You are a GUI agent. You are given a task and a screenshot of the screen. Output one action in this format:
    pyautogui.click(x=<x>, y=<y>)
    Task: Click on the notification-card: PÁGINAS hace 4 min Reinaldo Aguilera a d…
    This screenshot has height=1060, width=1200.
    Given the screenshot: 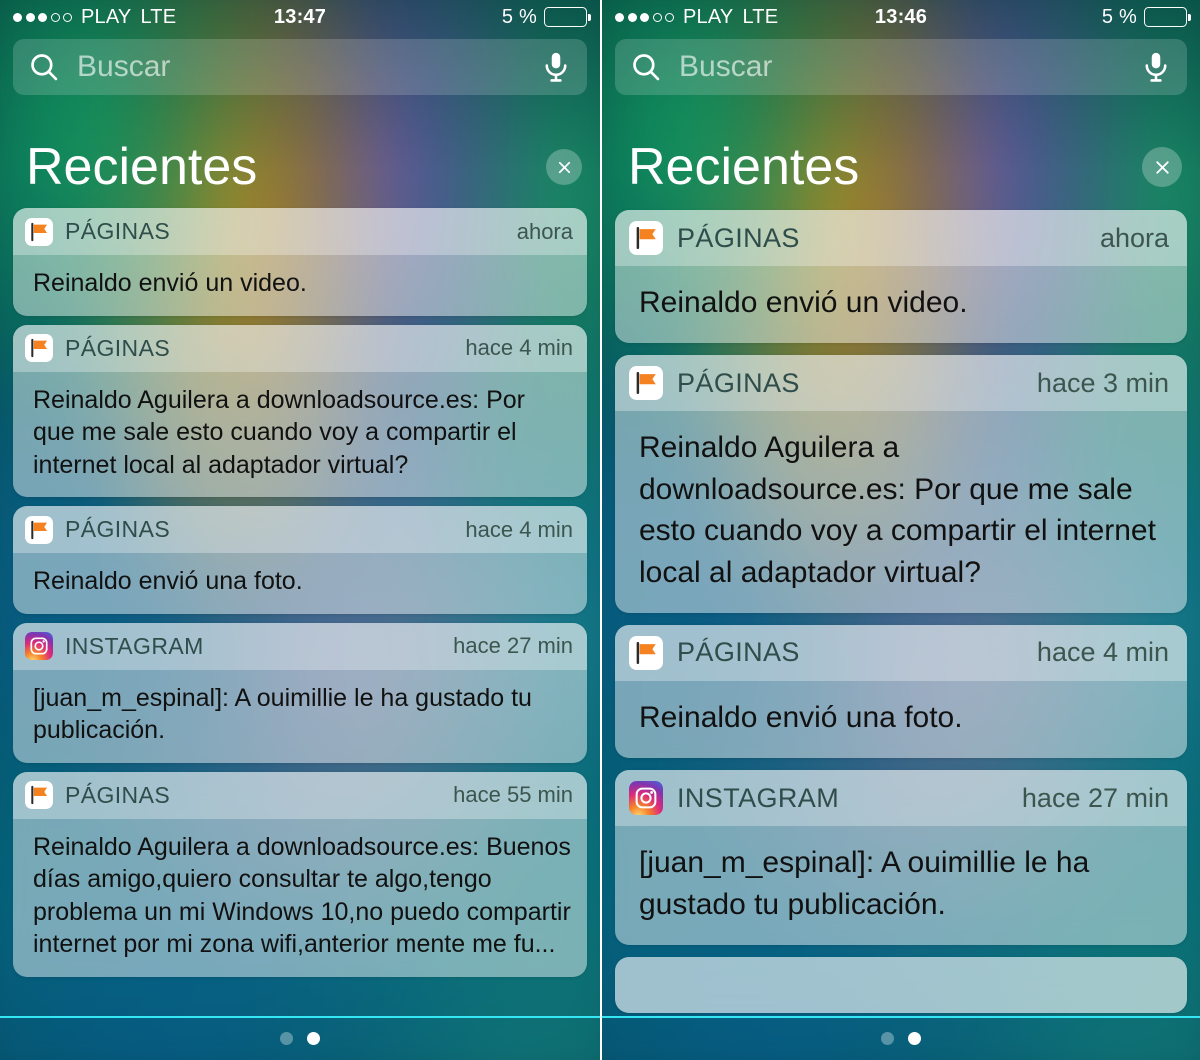 What is the action you would take?
    pyautogui.click(x=300, y=410)
    